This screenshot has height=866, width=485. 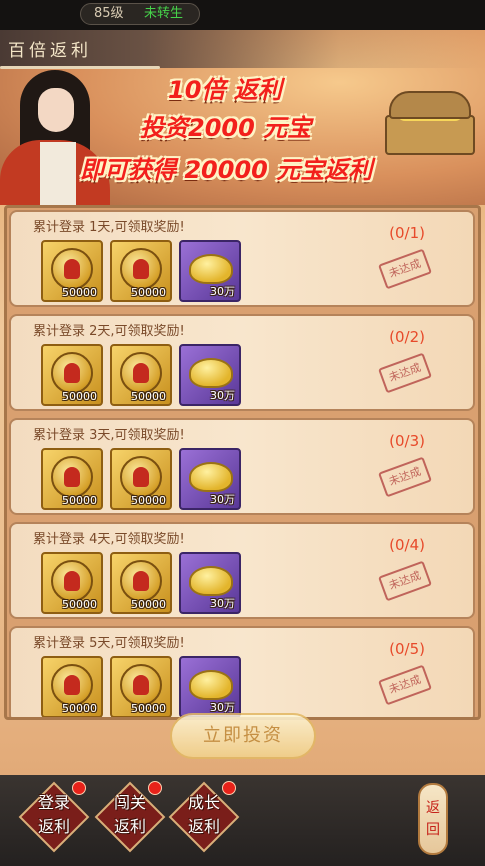 What do you see at coordinates (109, 13) in the screenshot?
I see `player-level: 85级` at bounding box center [109, 13].